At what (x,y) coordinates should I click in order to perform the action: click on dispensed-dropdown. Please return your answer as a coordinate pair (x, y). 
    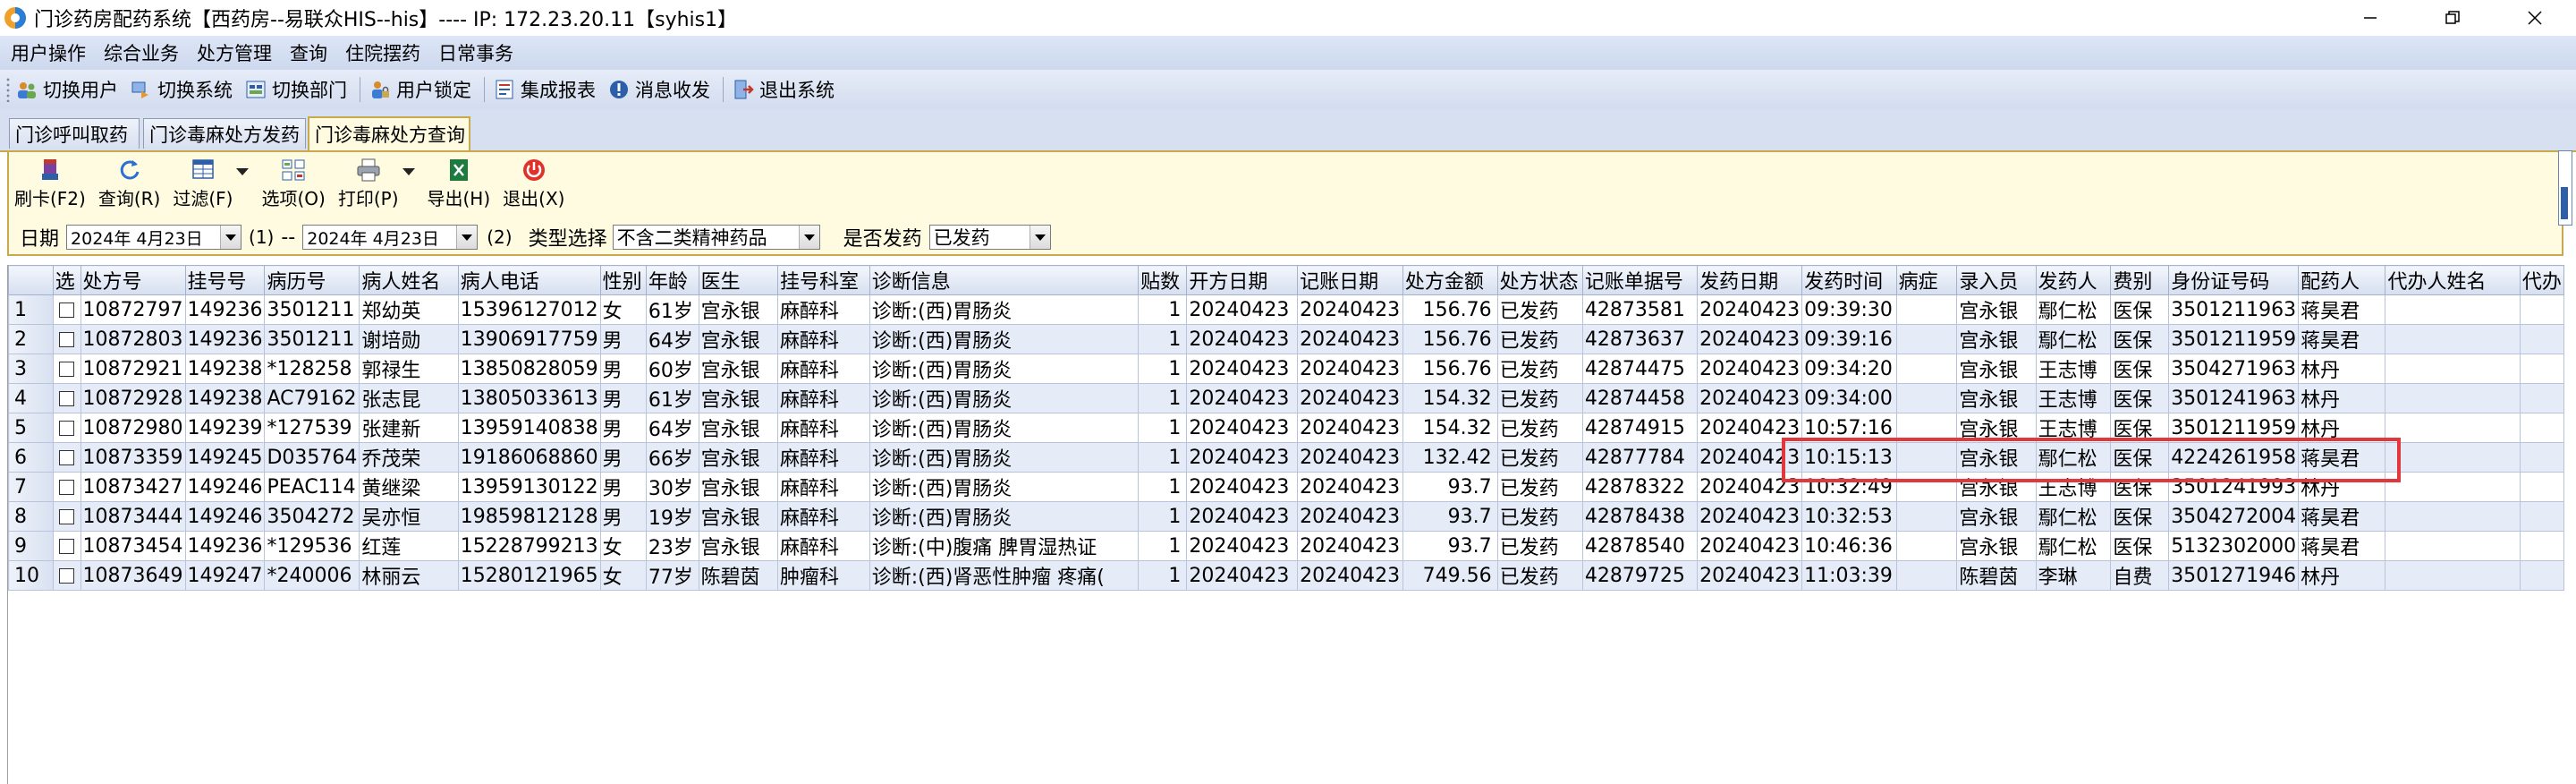
    Looking at the image, I should click on (1039, 237).